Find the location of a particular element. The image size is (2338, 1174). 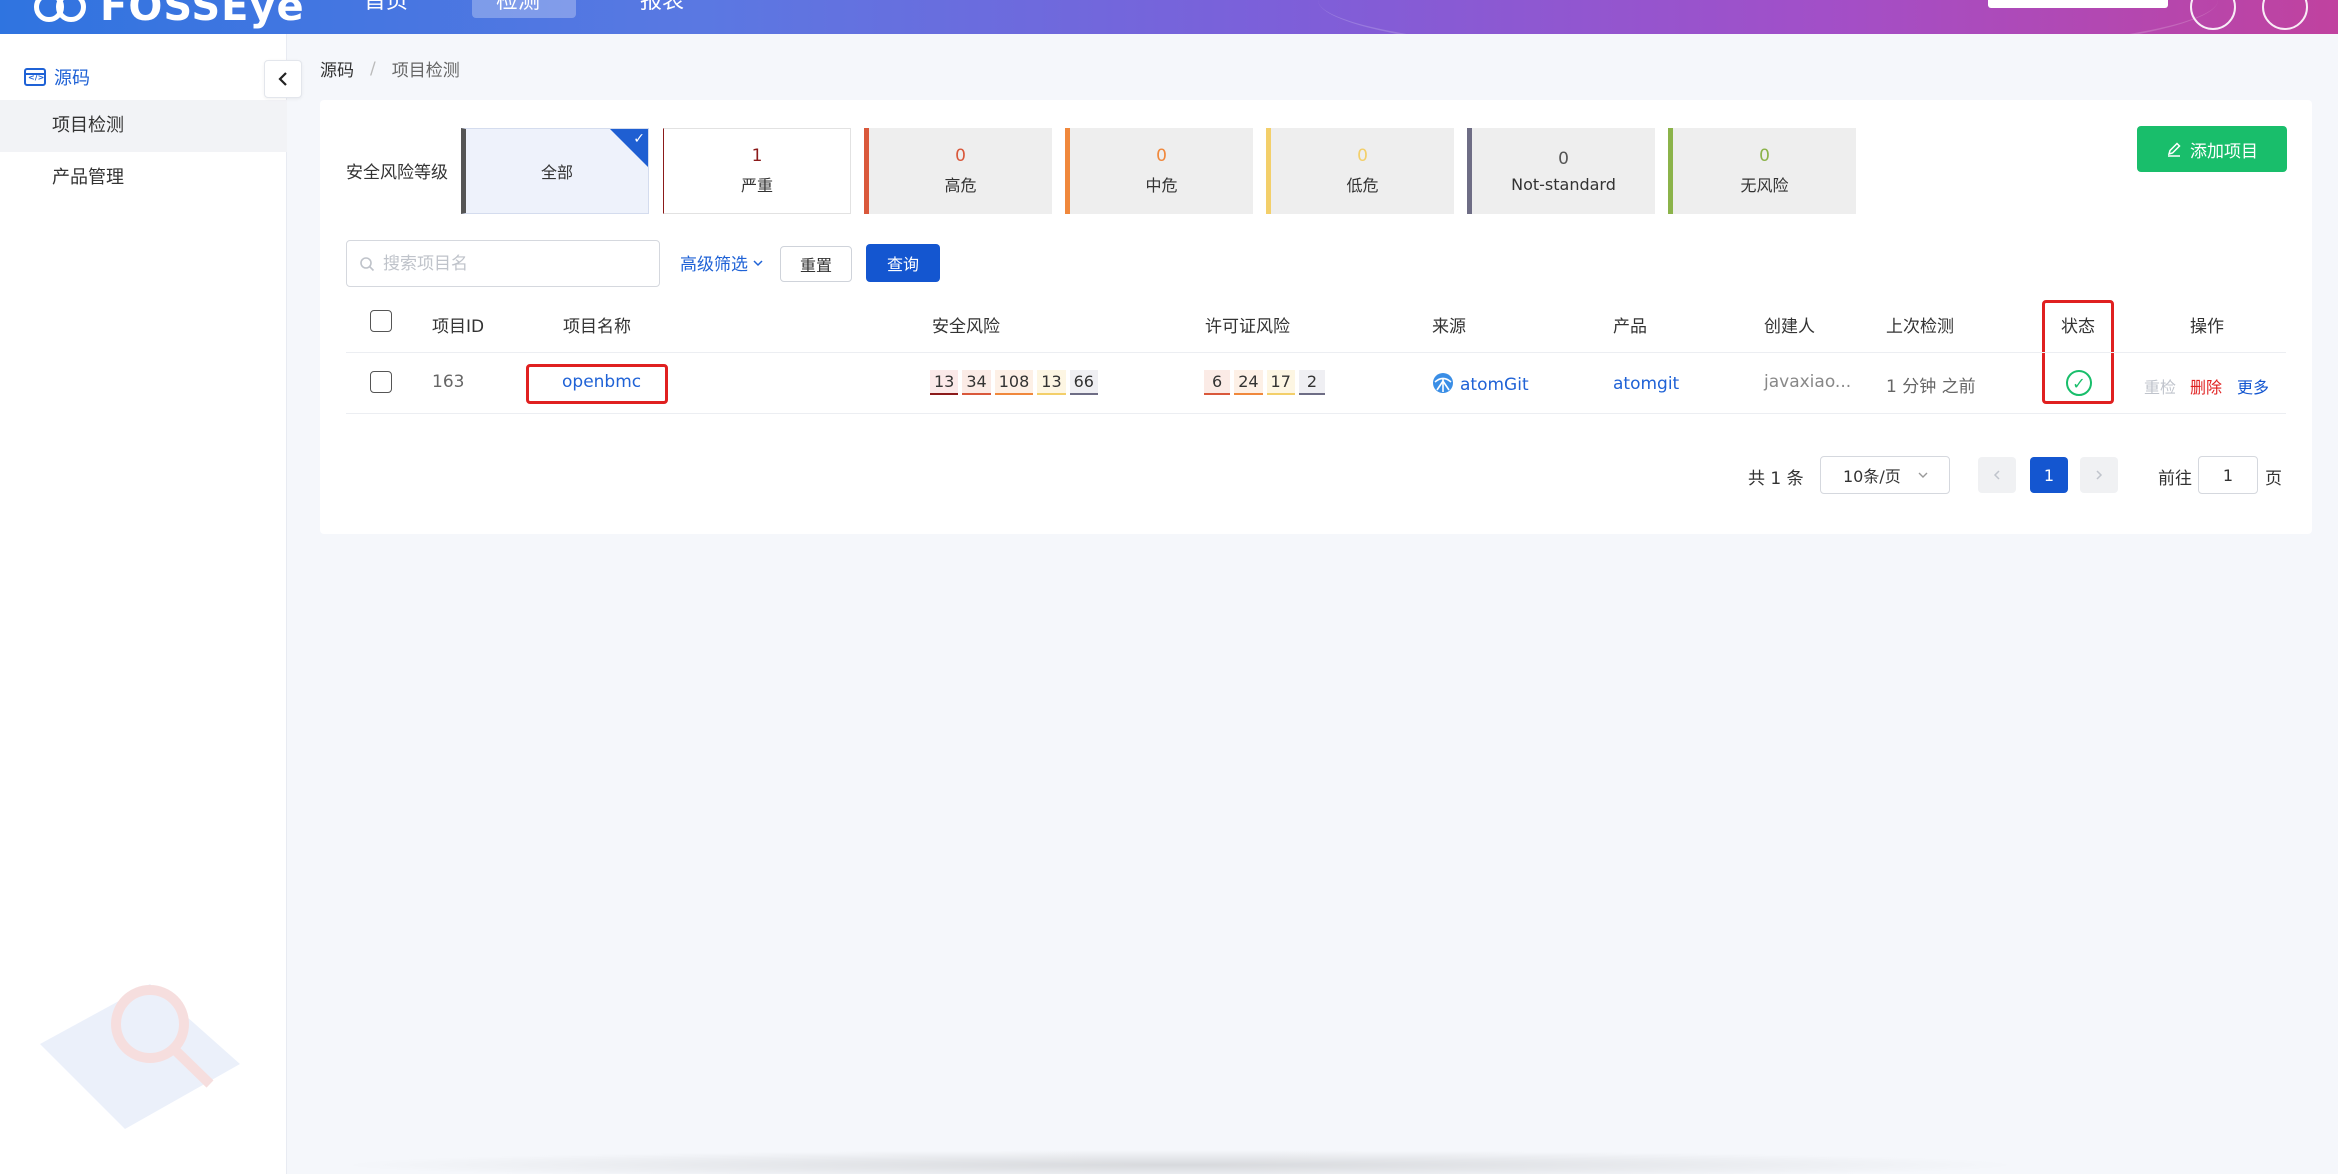

sidebar-item-product-manage: 产品管理 is located at coordinates (143, 178).